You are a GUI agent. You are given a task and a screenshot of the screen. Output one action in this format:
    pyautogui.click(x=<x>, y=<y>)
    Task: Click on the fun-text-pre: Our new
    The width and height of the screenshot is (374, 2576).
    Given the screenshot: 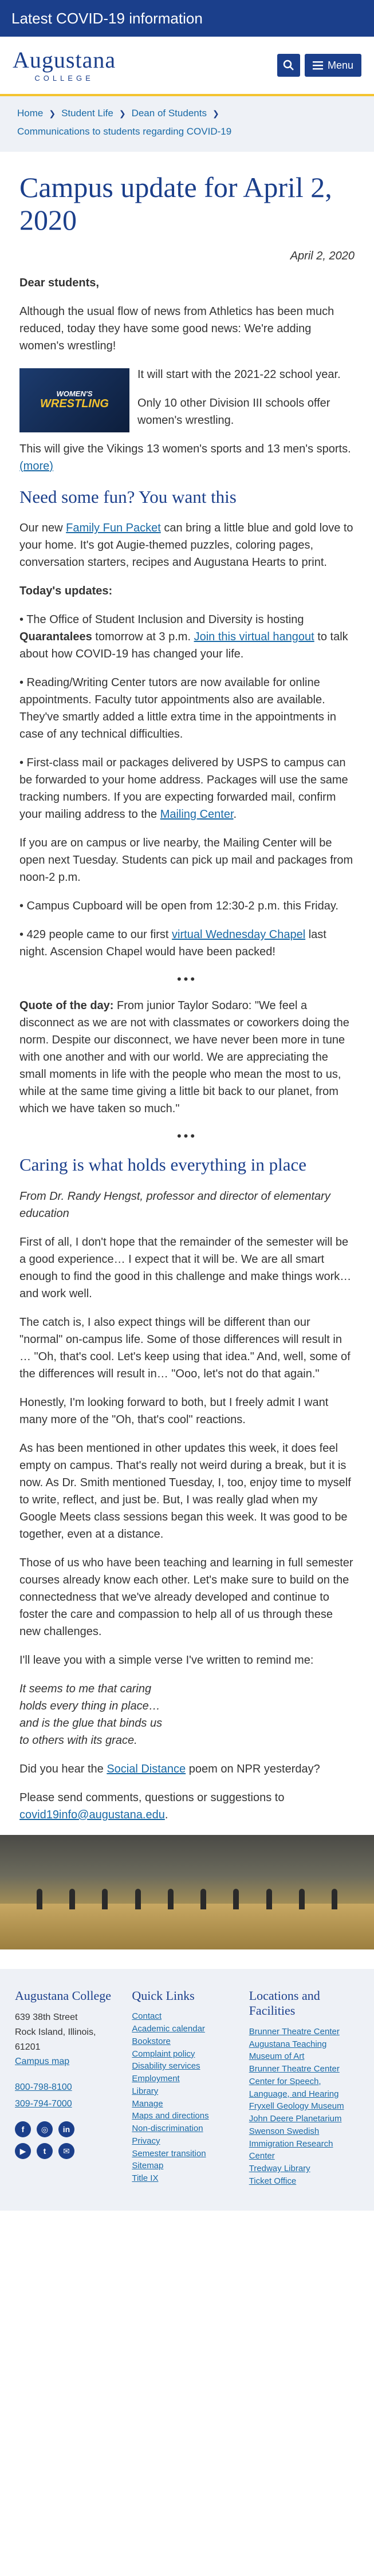 What is the action you would take?
    pyautogui.click(x=42, y=528)
    